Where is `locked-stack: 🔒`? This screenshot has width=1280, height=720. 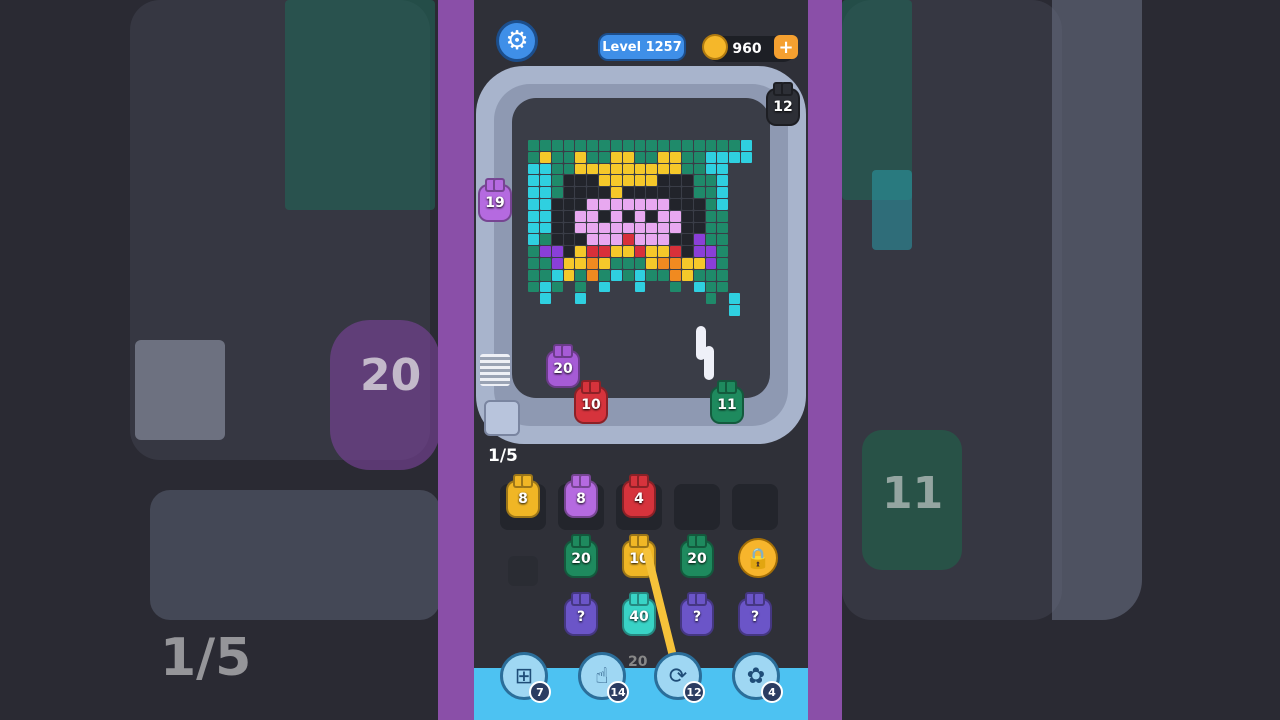 locked-stack: 🔒 is located at coordinates (758, 558).